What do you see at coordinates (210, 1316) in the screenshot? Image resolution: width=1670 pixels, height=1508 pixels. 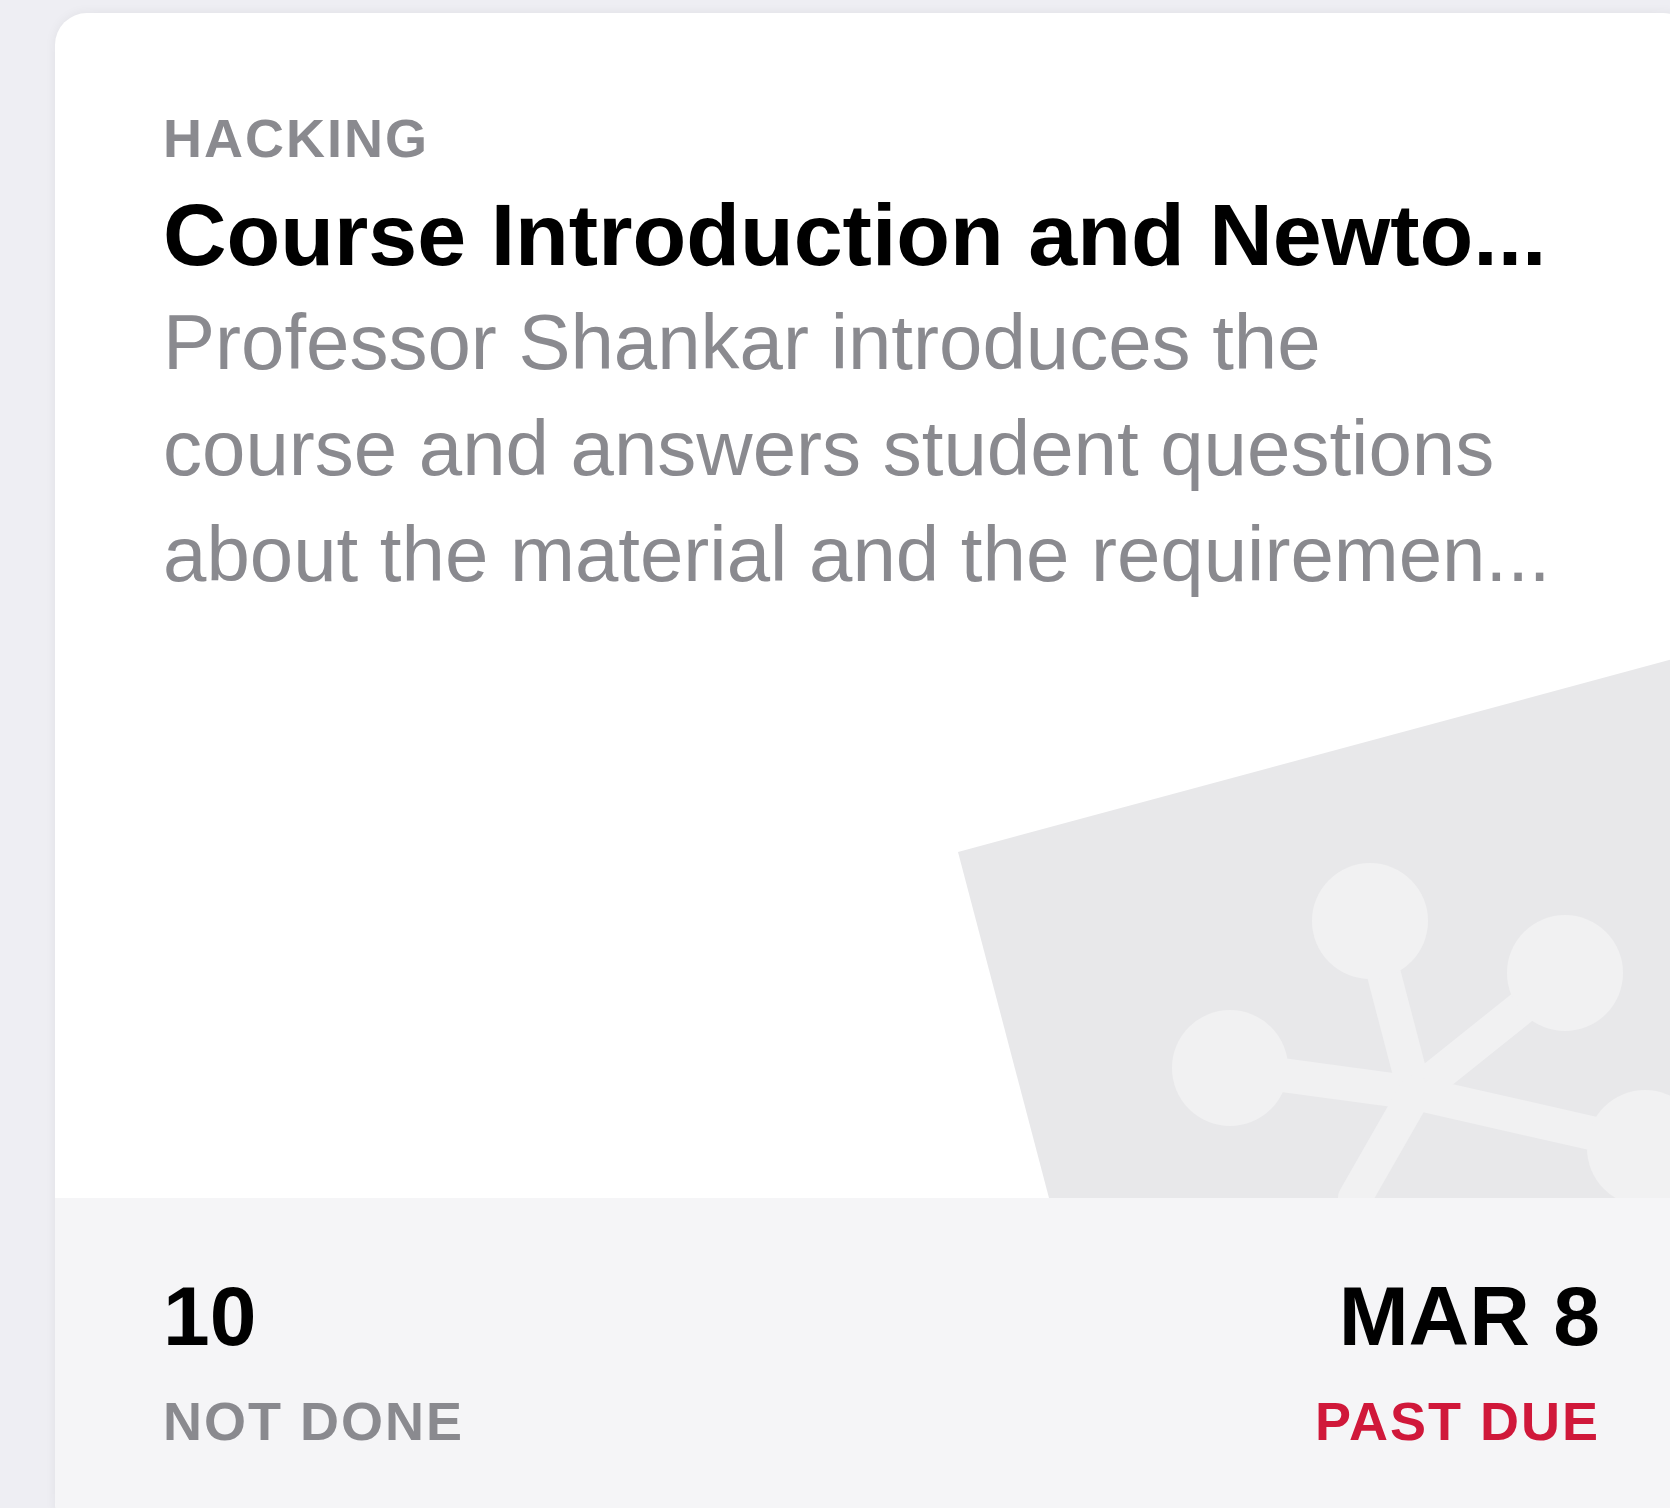 I see `item-count: 10` at bounding box center [210, 1316].